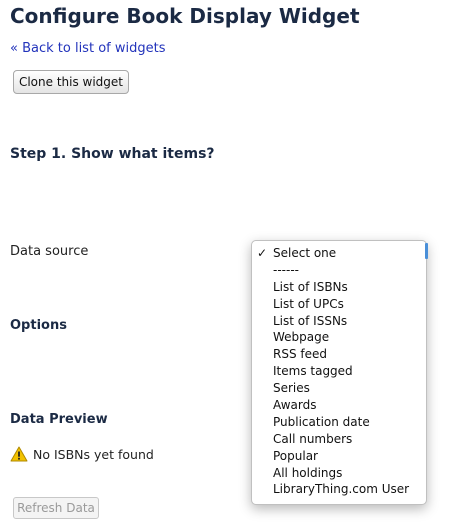 This screenshot has height=532, width=452. What do you see at coordinates (38, 325) in the screenshot?
I see `options-heading: Options` at bounding box center [38, 325].